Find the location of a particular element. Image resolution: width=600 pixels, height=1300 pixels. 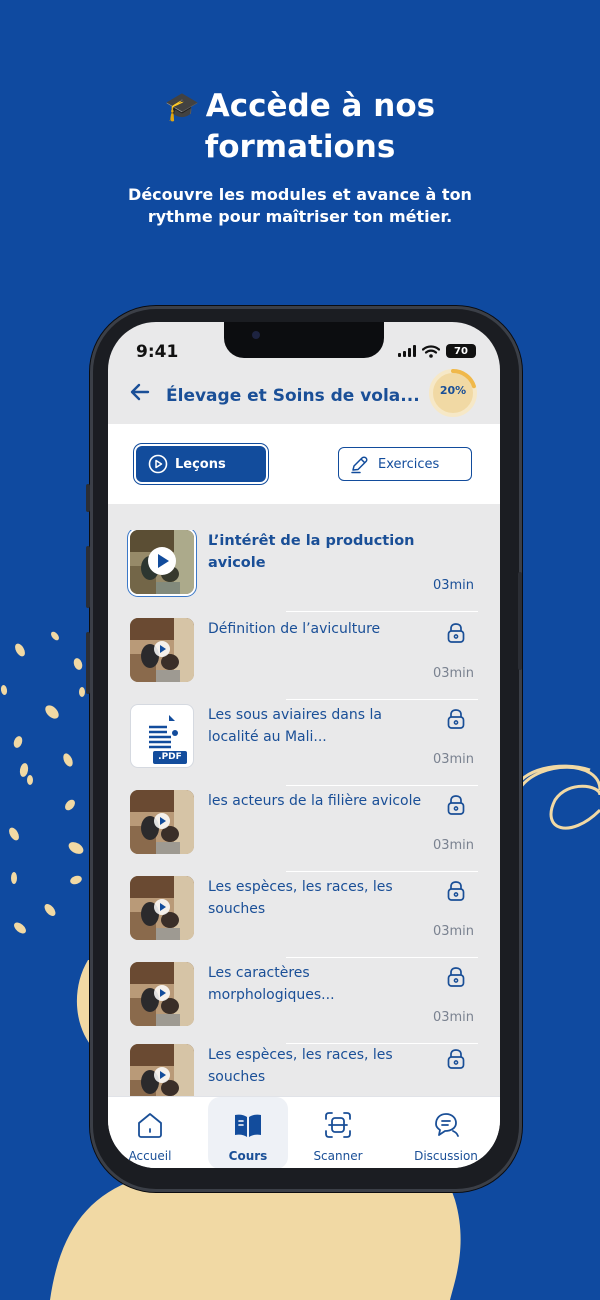

scan-icon is located at coordinates (338, 1125).